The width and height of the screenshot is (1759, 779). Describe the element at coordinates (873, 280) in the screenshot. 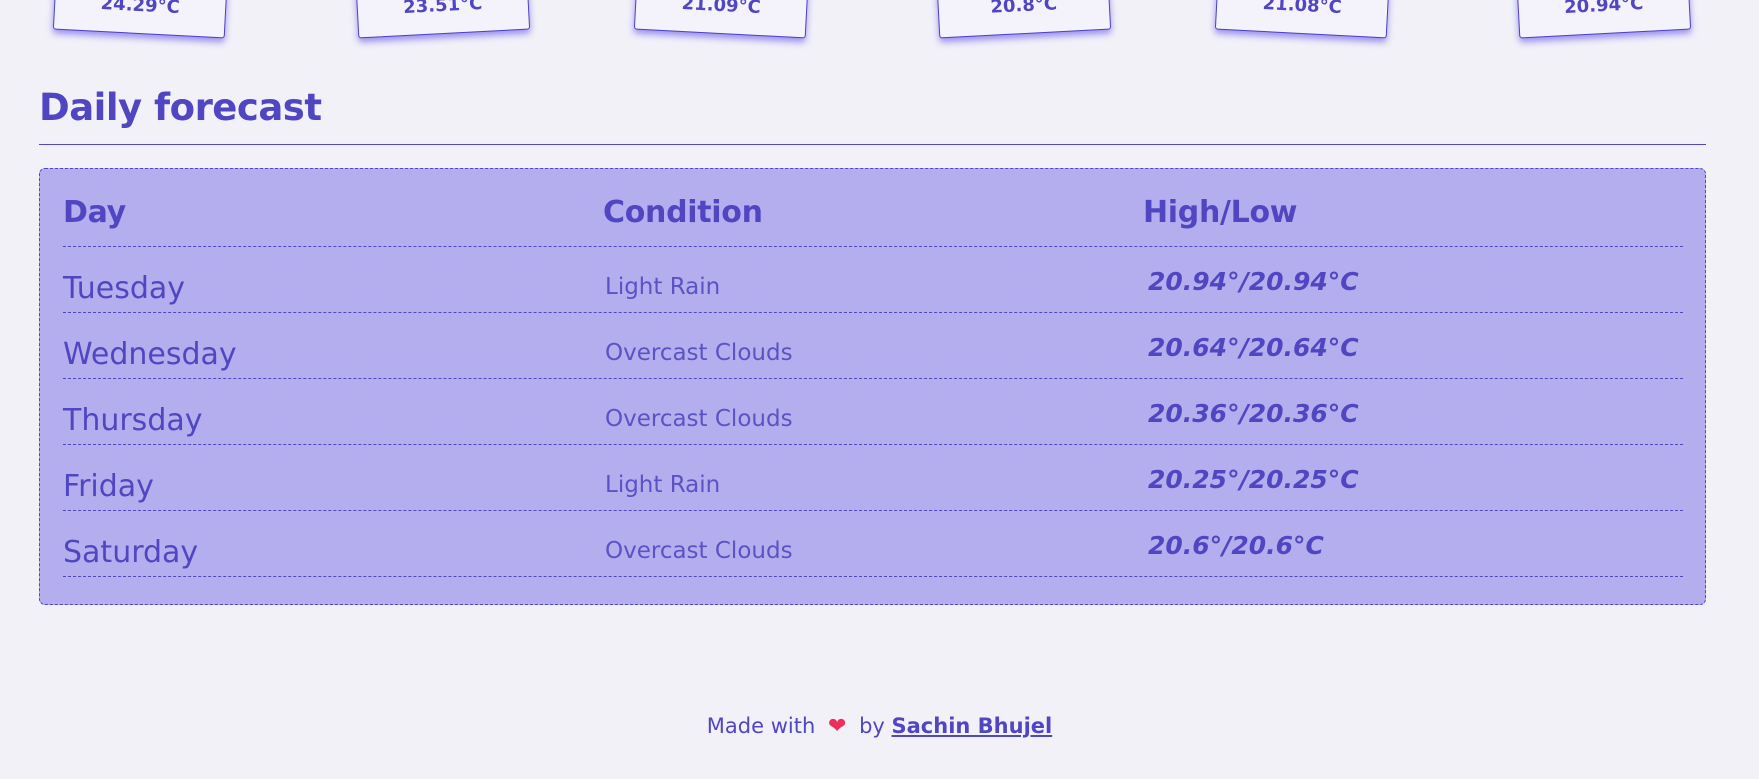

I see `table-row: Tuesday Light Rain 20.94°/20.94°C` at that location.